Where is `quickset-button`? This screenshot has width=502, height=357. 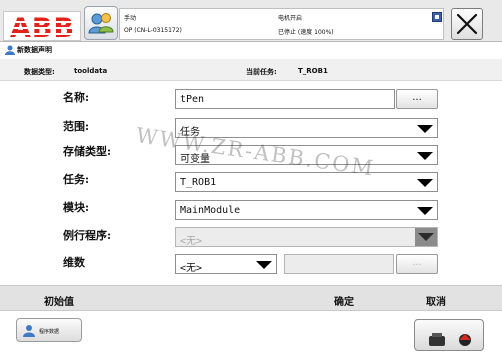 quickset-button is located at coordinates (449, 335).